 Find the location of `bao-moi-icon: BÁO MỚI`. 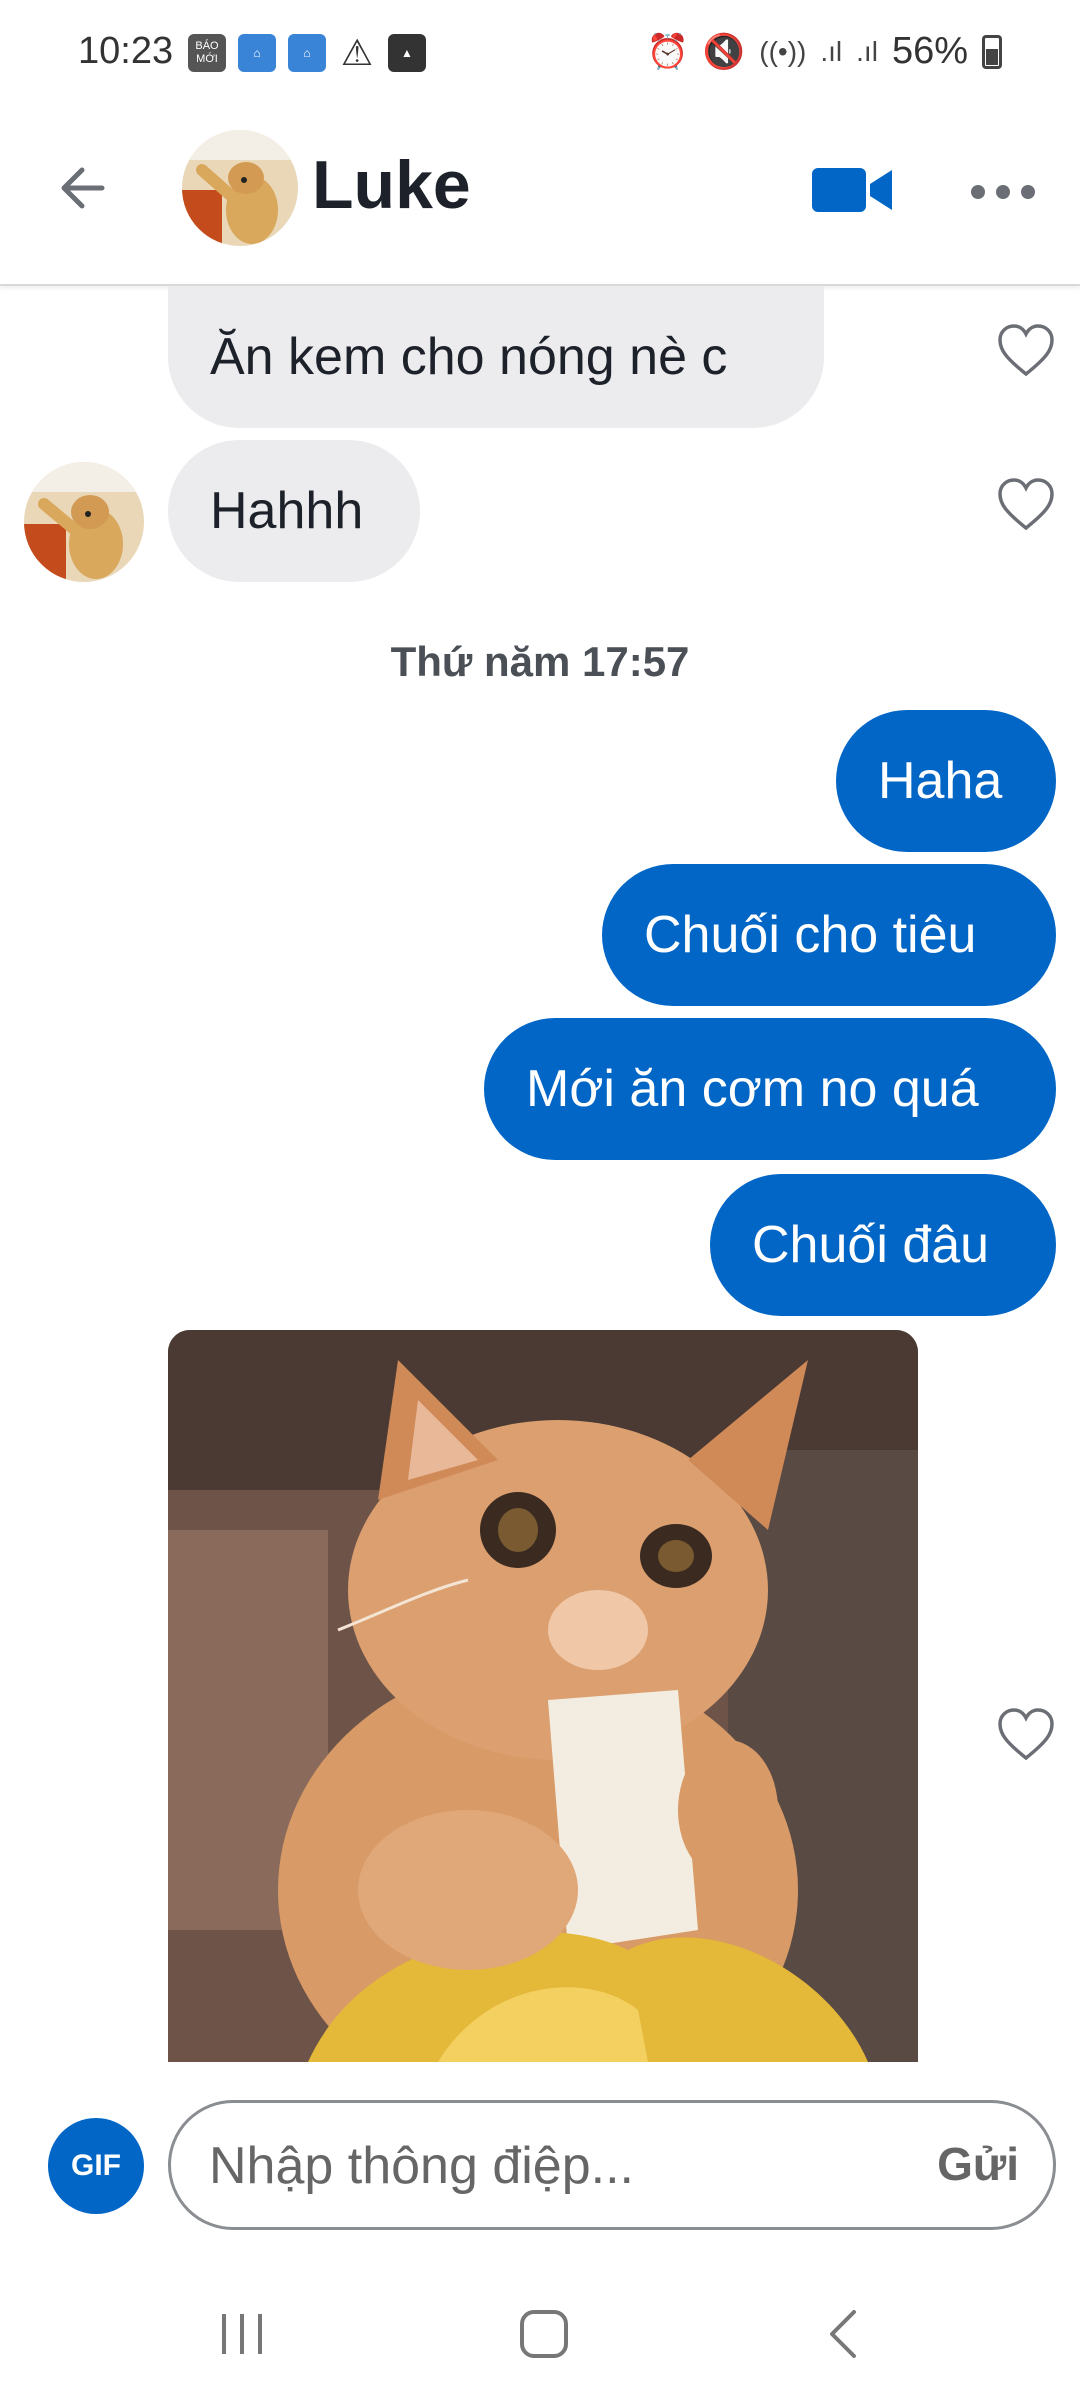

bao-moi-icon: BÁO MỚI is located at coordinates (207, 53).